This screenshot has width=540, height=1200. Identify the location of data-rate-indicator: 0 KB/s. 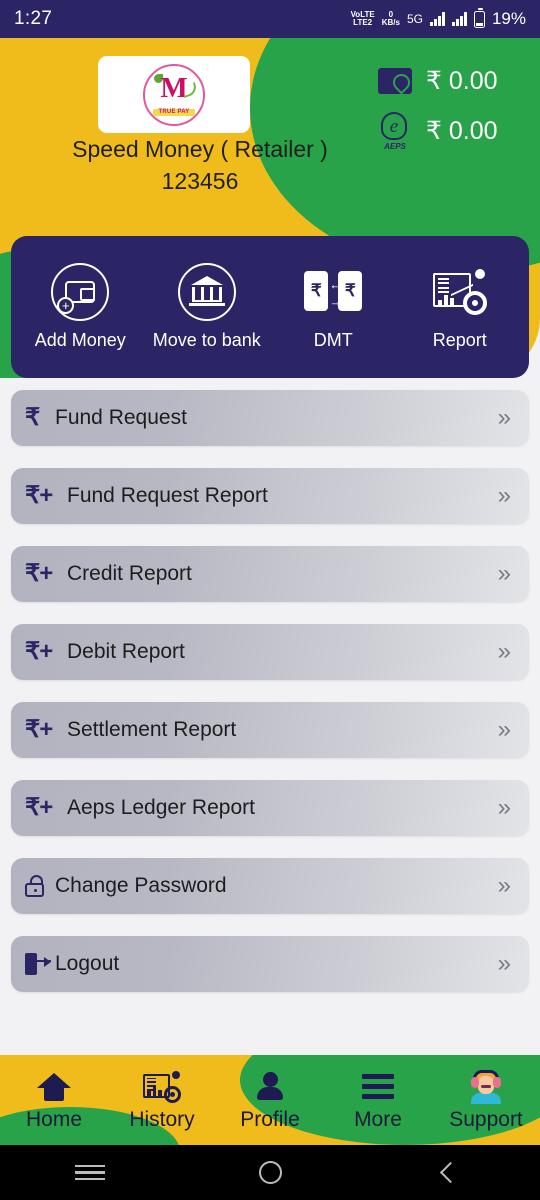
(391, 19).